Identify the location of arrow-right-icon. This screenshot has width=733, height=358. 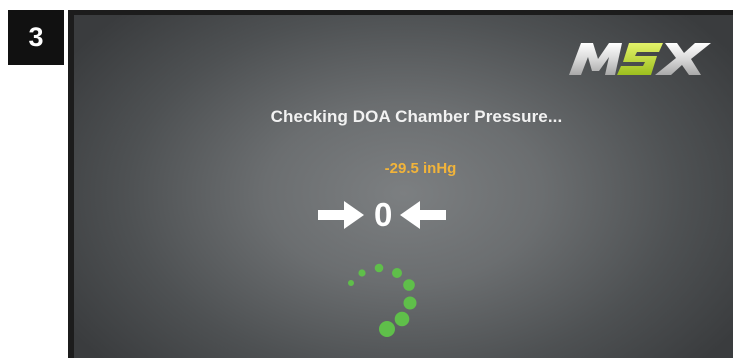
(341, 215).